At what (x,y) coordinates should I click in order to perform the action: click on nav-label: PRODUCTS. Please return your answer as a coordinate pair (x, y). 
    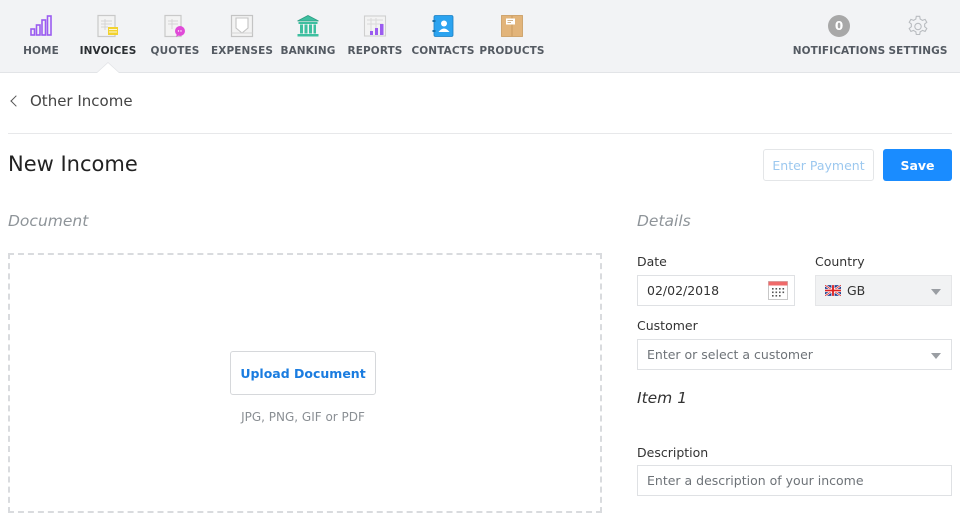
    Looking at the image, I should click on (512, 51).